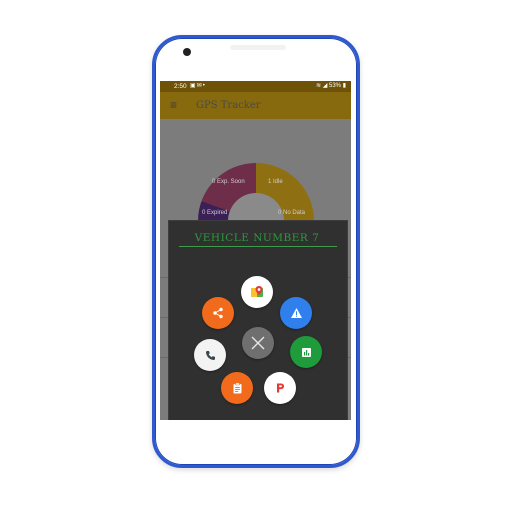 This screenshot has width=511, height=512. Describe the element at coordinates (173, 105) in the screenshot. I see `hamburger-menu-icon: ≡` at that location.